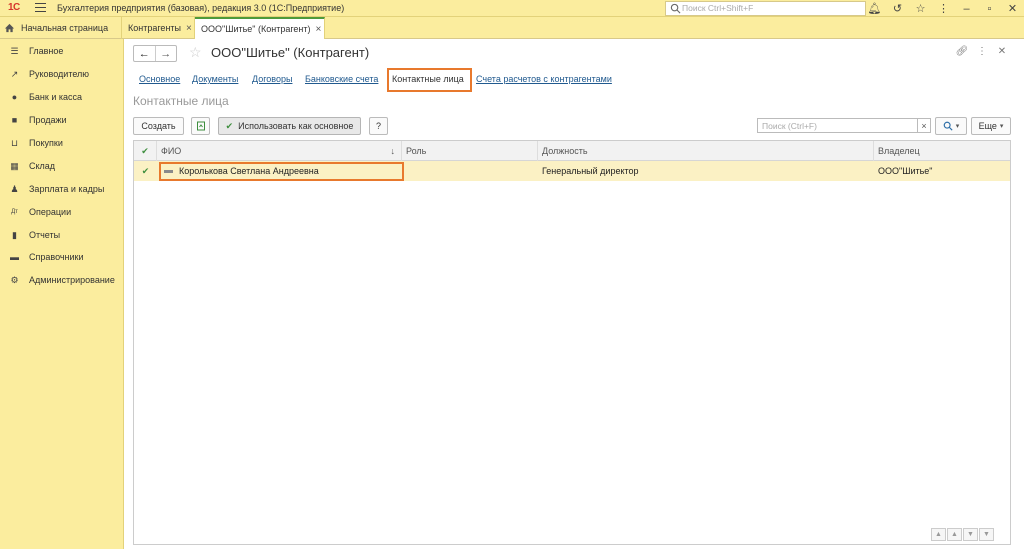 Image resolution: width=1024 pixels, height=549 pixels. What do you see at coordinates (145, 151) in the screenshot?
I see `main-marker-header: ✔` at bounding box center [145, 151].